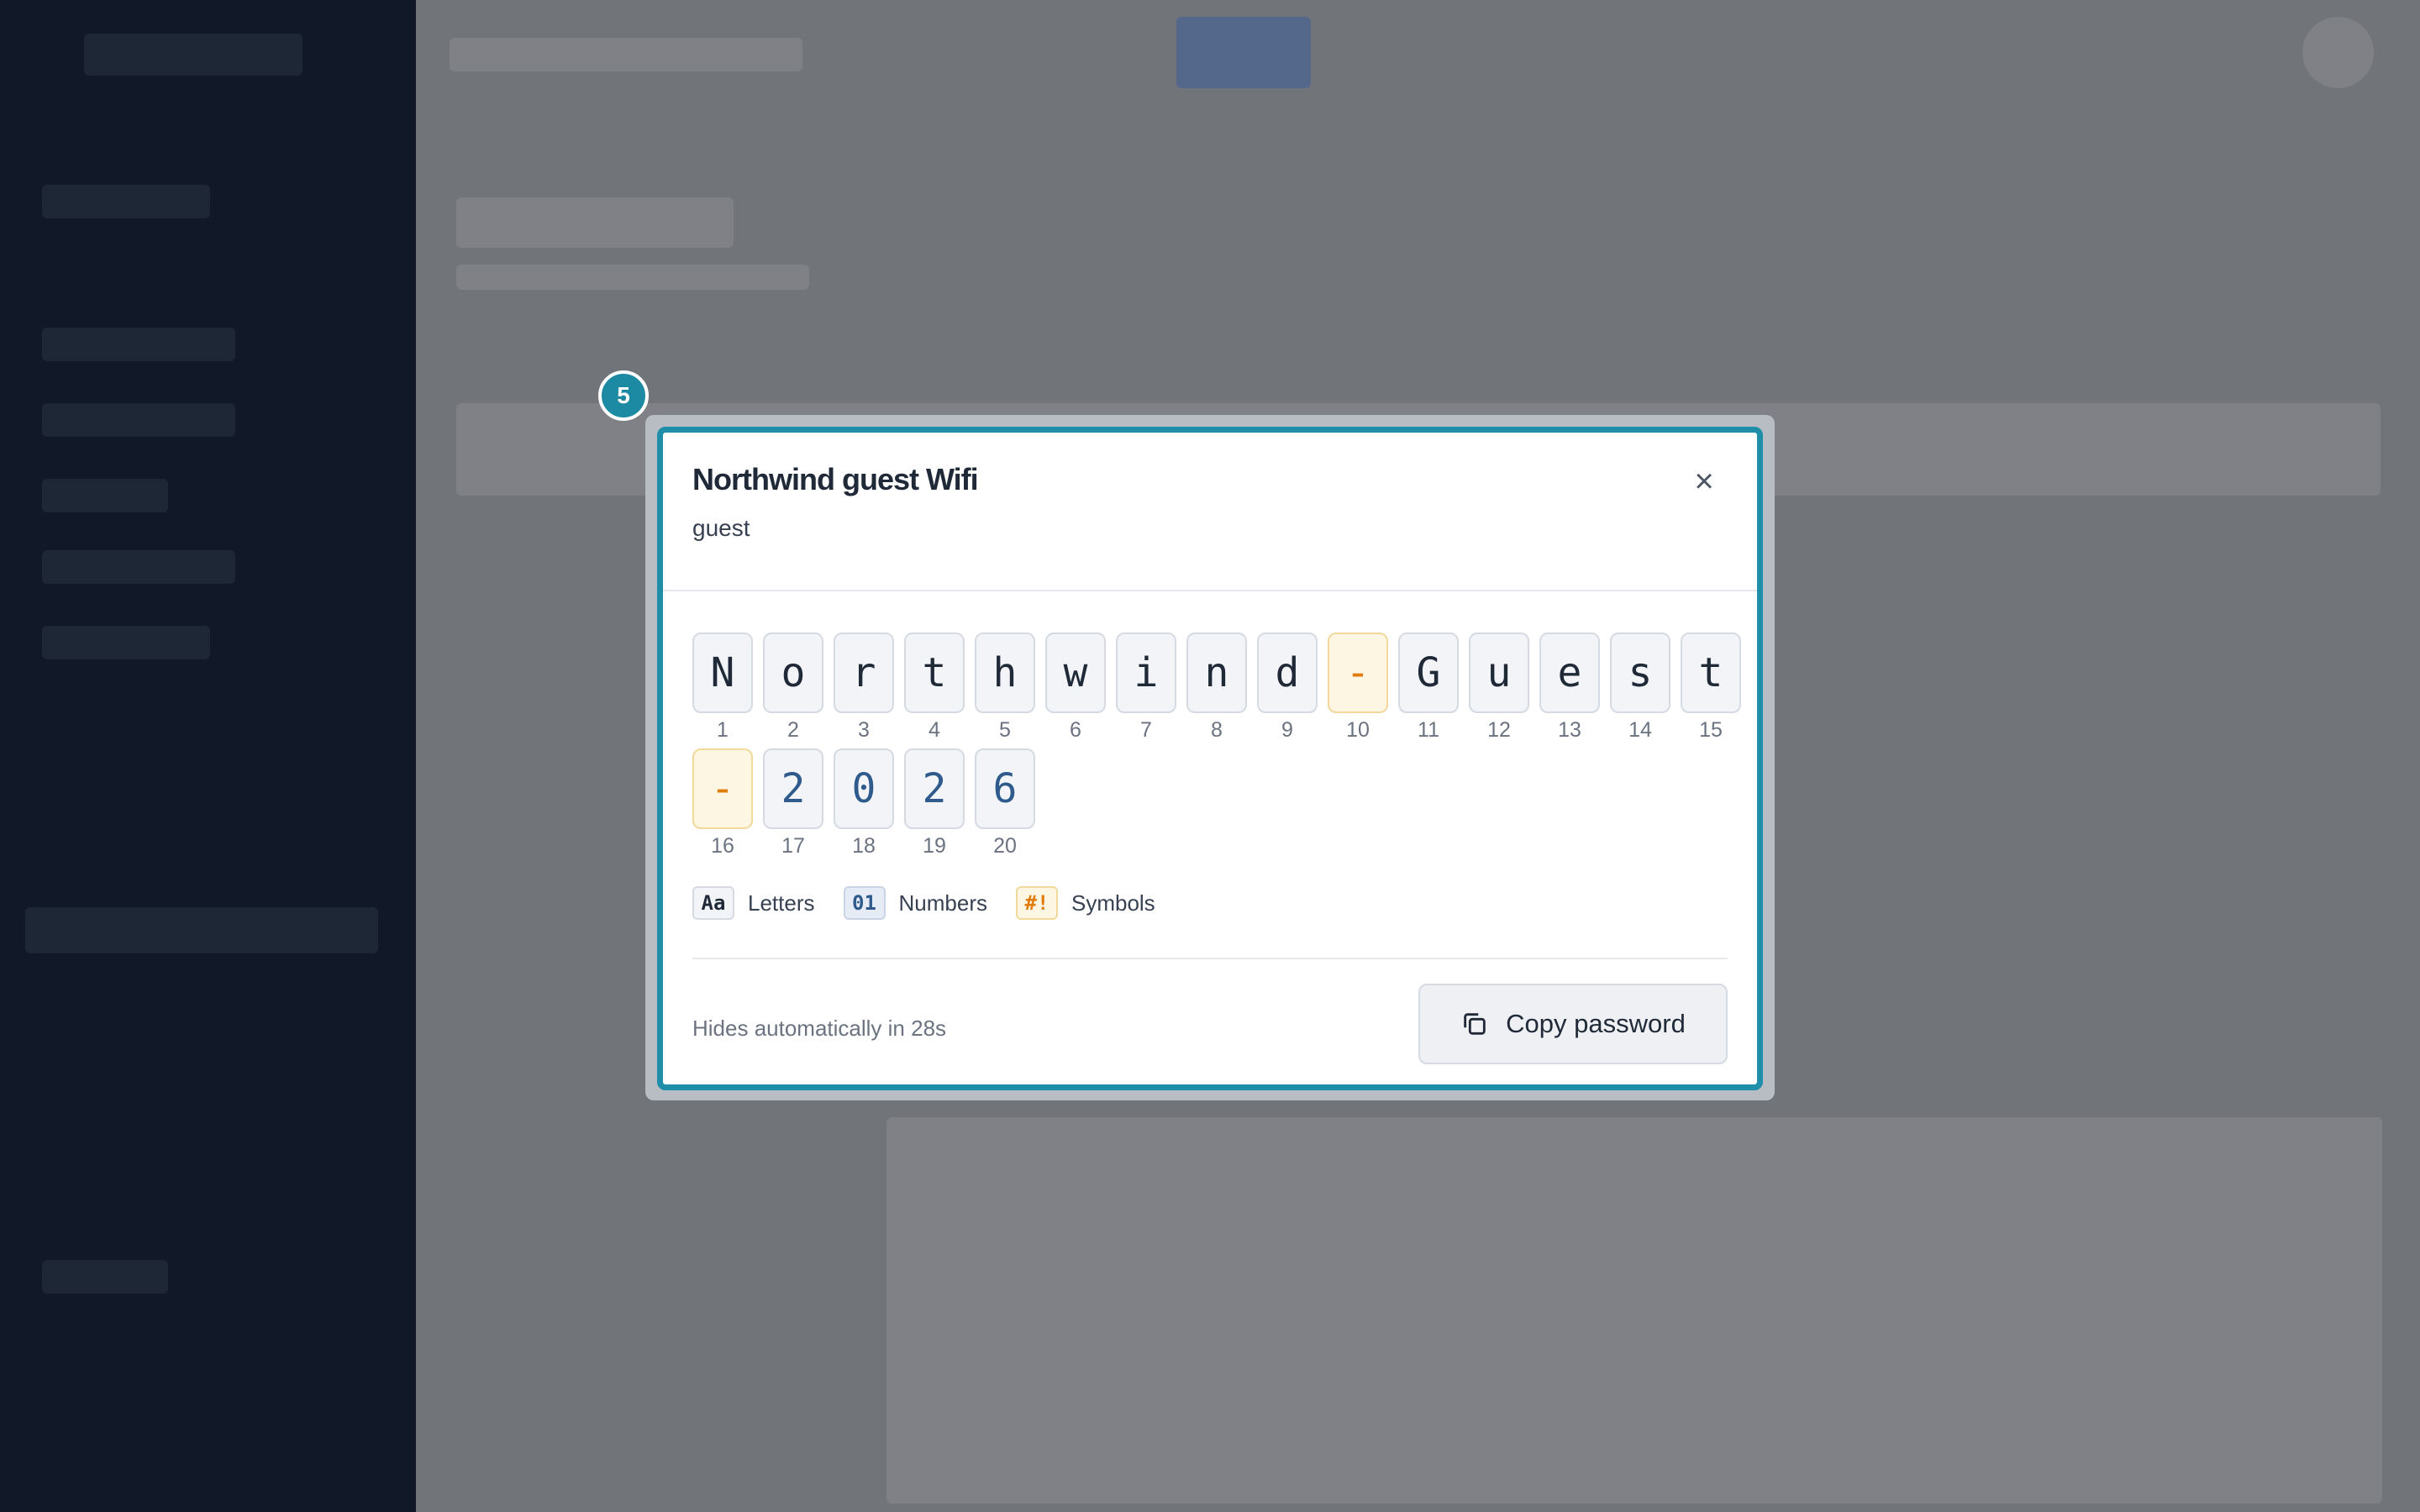 The image size is (2420, 1512). What do you see at coordinates (202, 930) in the screenshot?
I see `sidebar-item-active` at bounding box center [202, 930].